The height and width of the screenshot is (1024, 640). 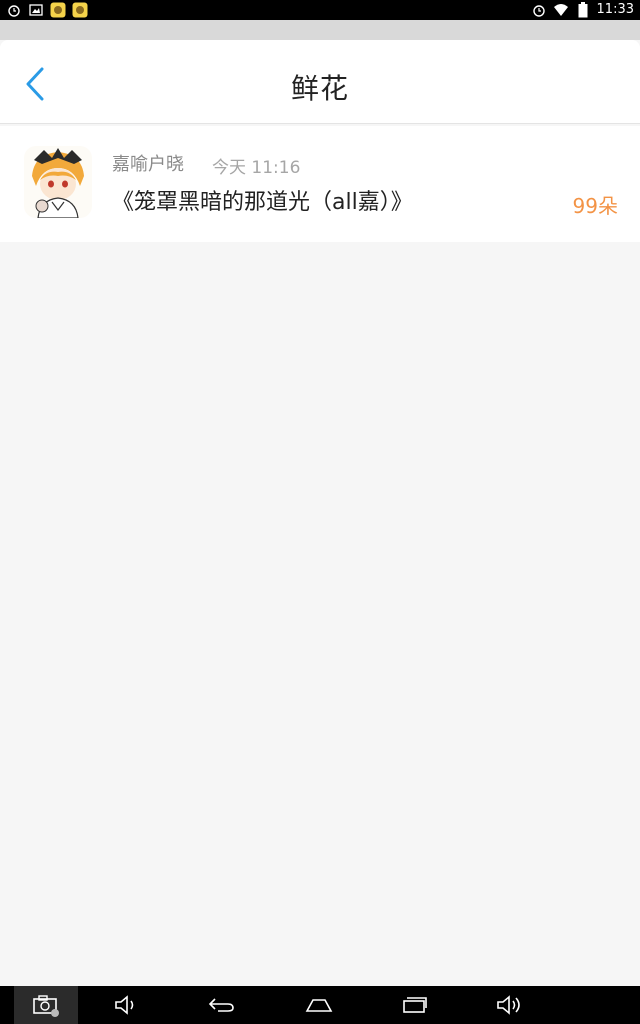 I want to click on page-title: 鲜花, so click(x=319, y=88).